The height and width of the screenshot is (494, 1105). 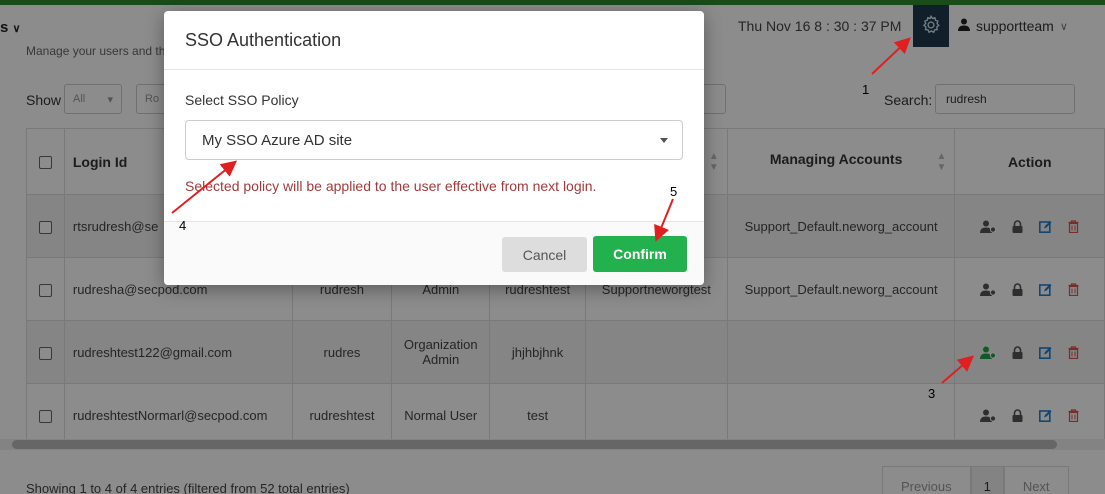 I want to click on sso-policy-selected-value: My SSO Azure AD site, so click(x=277, y=140).